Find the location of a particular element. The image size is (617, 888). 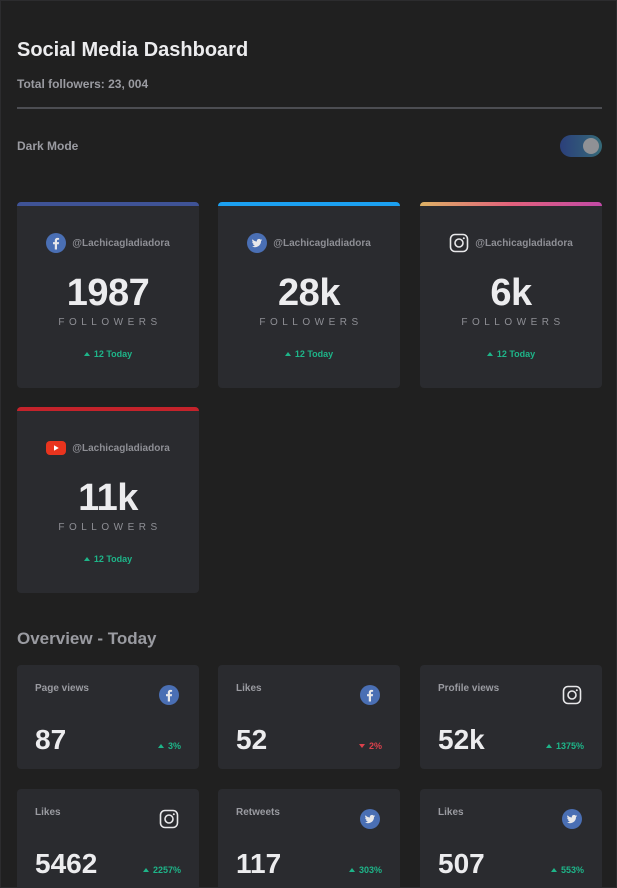

overview-change: 553% is located at coordinates (567, 870).